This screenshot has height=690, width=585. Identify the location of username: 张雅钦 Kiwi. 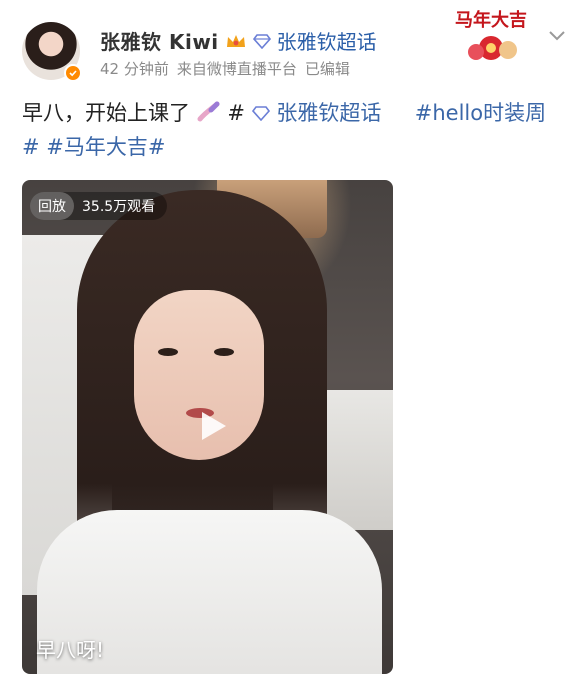
(159, 40).